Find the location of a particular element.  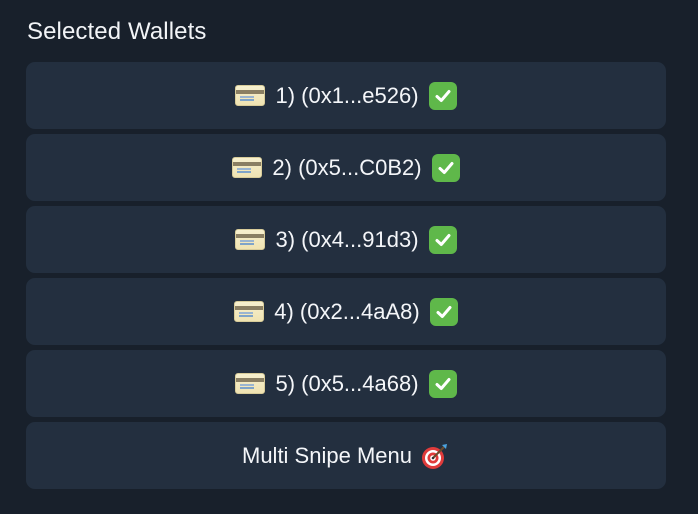

wallet-button-4: 4) (0x2...4aA8) is located at coordinates (346, 311).